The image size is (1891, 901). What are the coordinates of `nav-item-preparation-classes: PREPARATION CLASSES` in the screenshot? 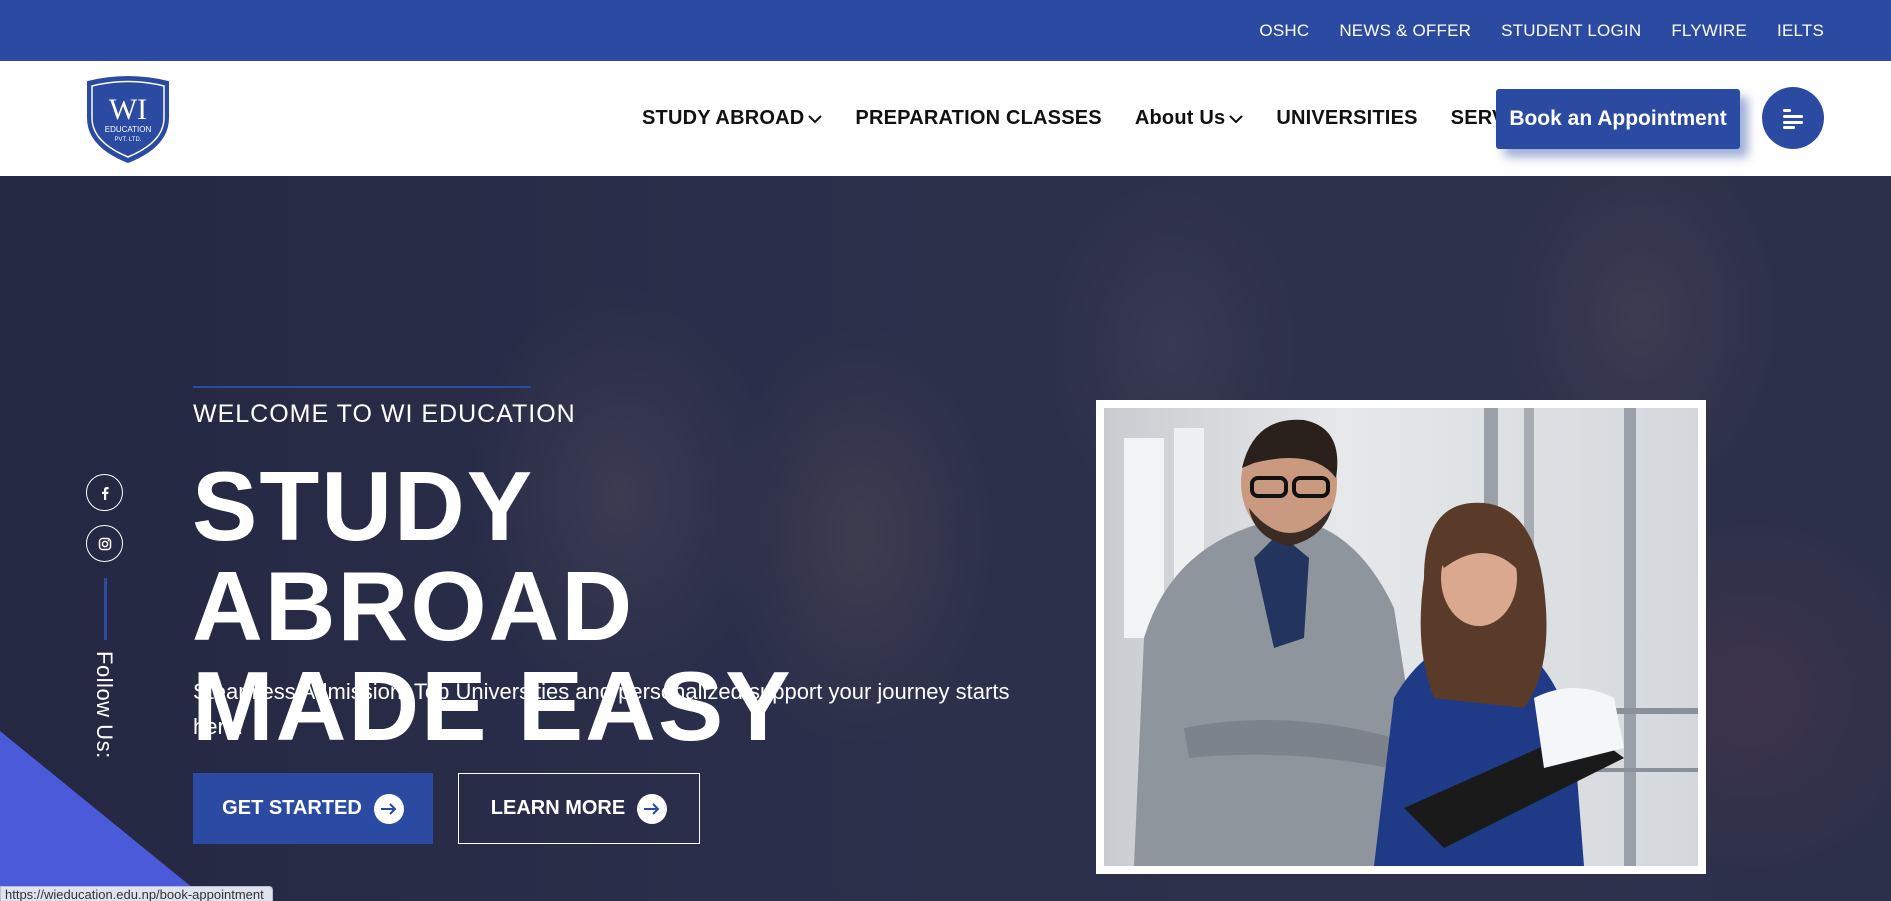 It's located at (978, 118).